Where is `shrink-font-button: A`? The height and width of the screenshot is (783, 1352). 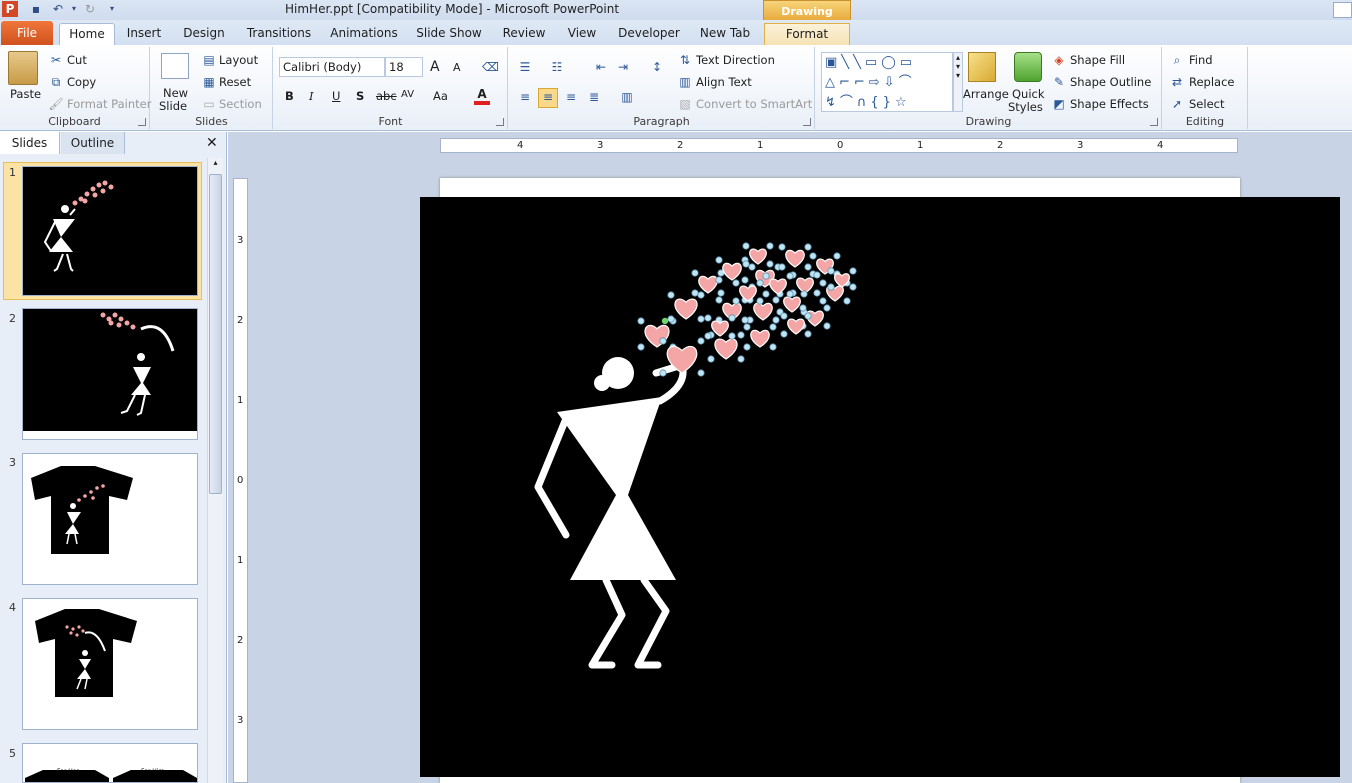 shrink-font-button: A is located at coordinates (457, 67).